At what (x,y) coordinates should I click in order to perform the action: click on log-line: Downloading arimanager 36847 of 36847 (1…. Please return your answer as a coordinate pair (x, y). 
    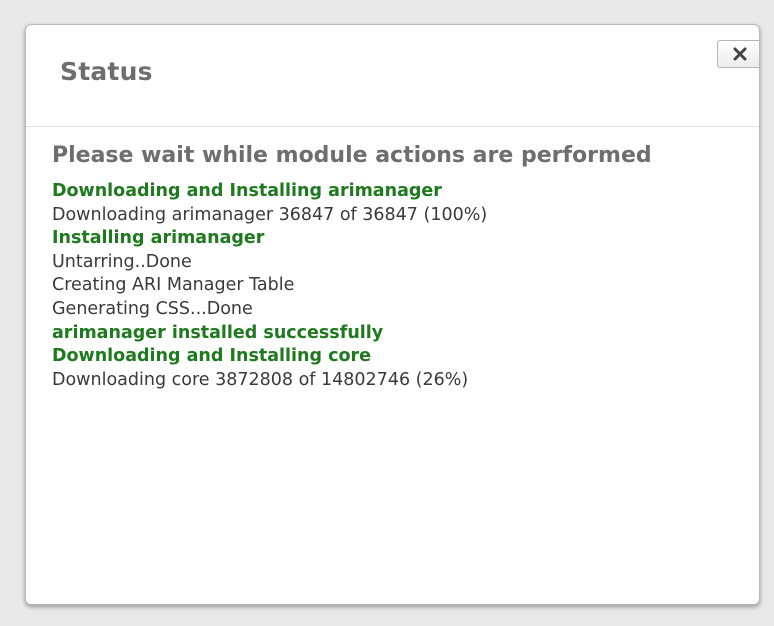
    Looking at the image, I should click on (270, 214).